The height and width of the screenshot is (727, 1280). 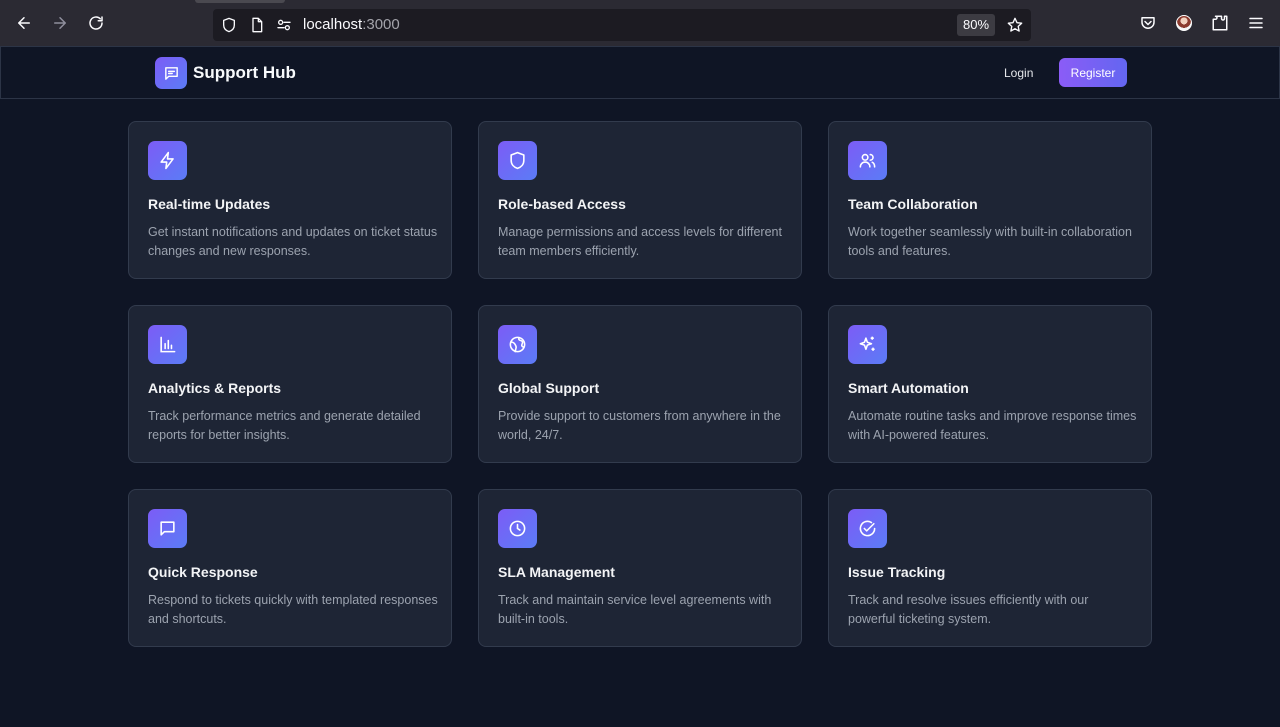 What do you see at coordinates (1018, 73) in the screenshot?
I see `login-link: Login` at bounding box center [1018, 73].